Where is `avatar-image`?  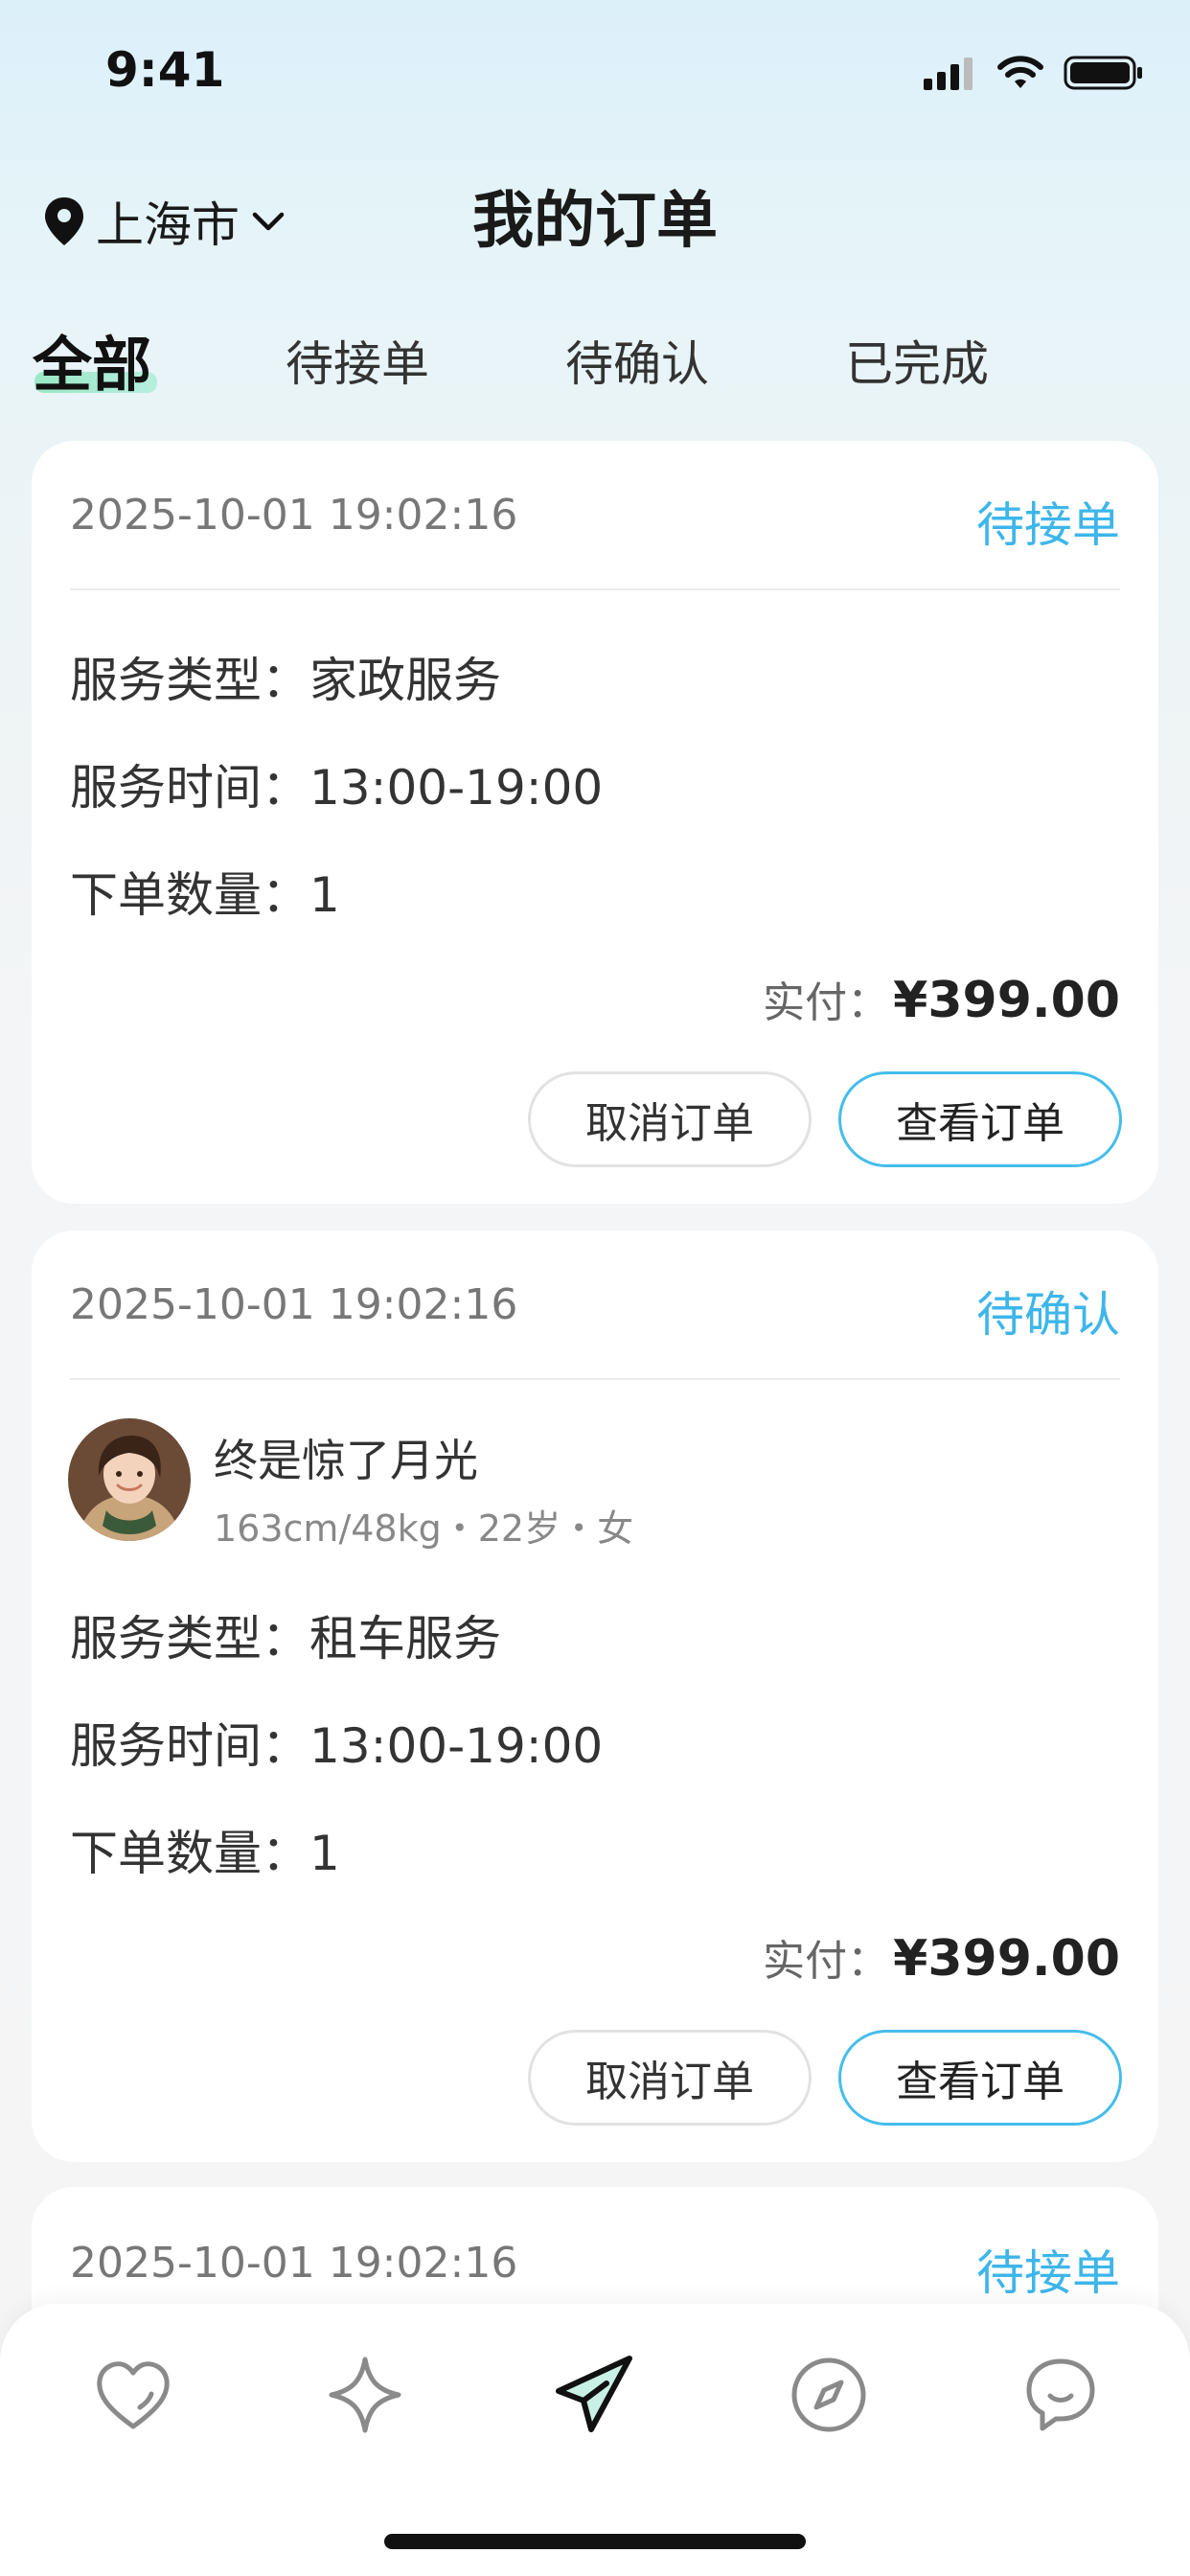 avatar-image is located at coordinates (129, 1479).